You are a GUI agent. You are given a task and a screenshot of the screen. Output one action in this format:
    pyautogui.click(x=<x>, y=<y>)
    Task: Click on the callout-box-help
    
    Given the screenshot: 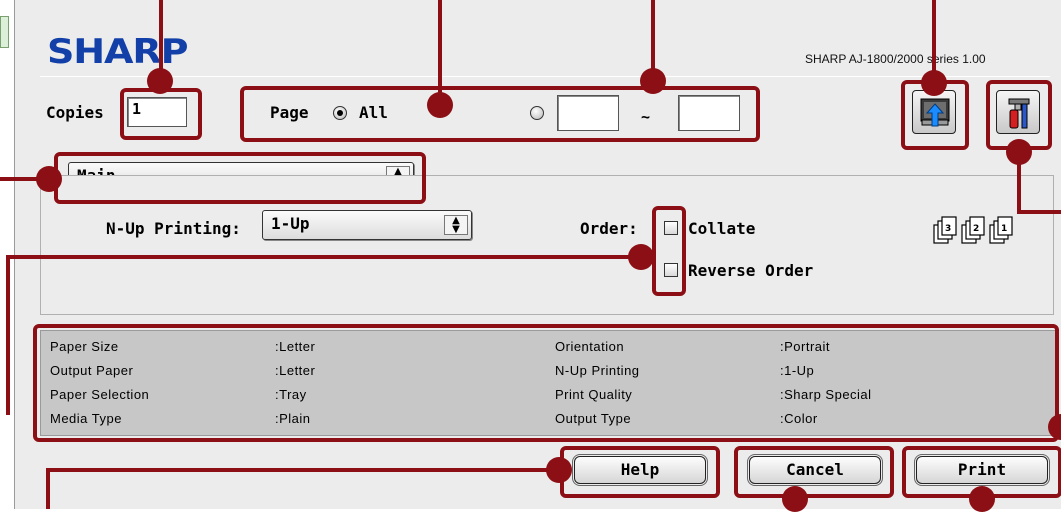 What is the action you would take?
    pyautogui.click(x=640, y=472)
    